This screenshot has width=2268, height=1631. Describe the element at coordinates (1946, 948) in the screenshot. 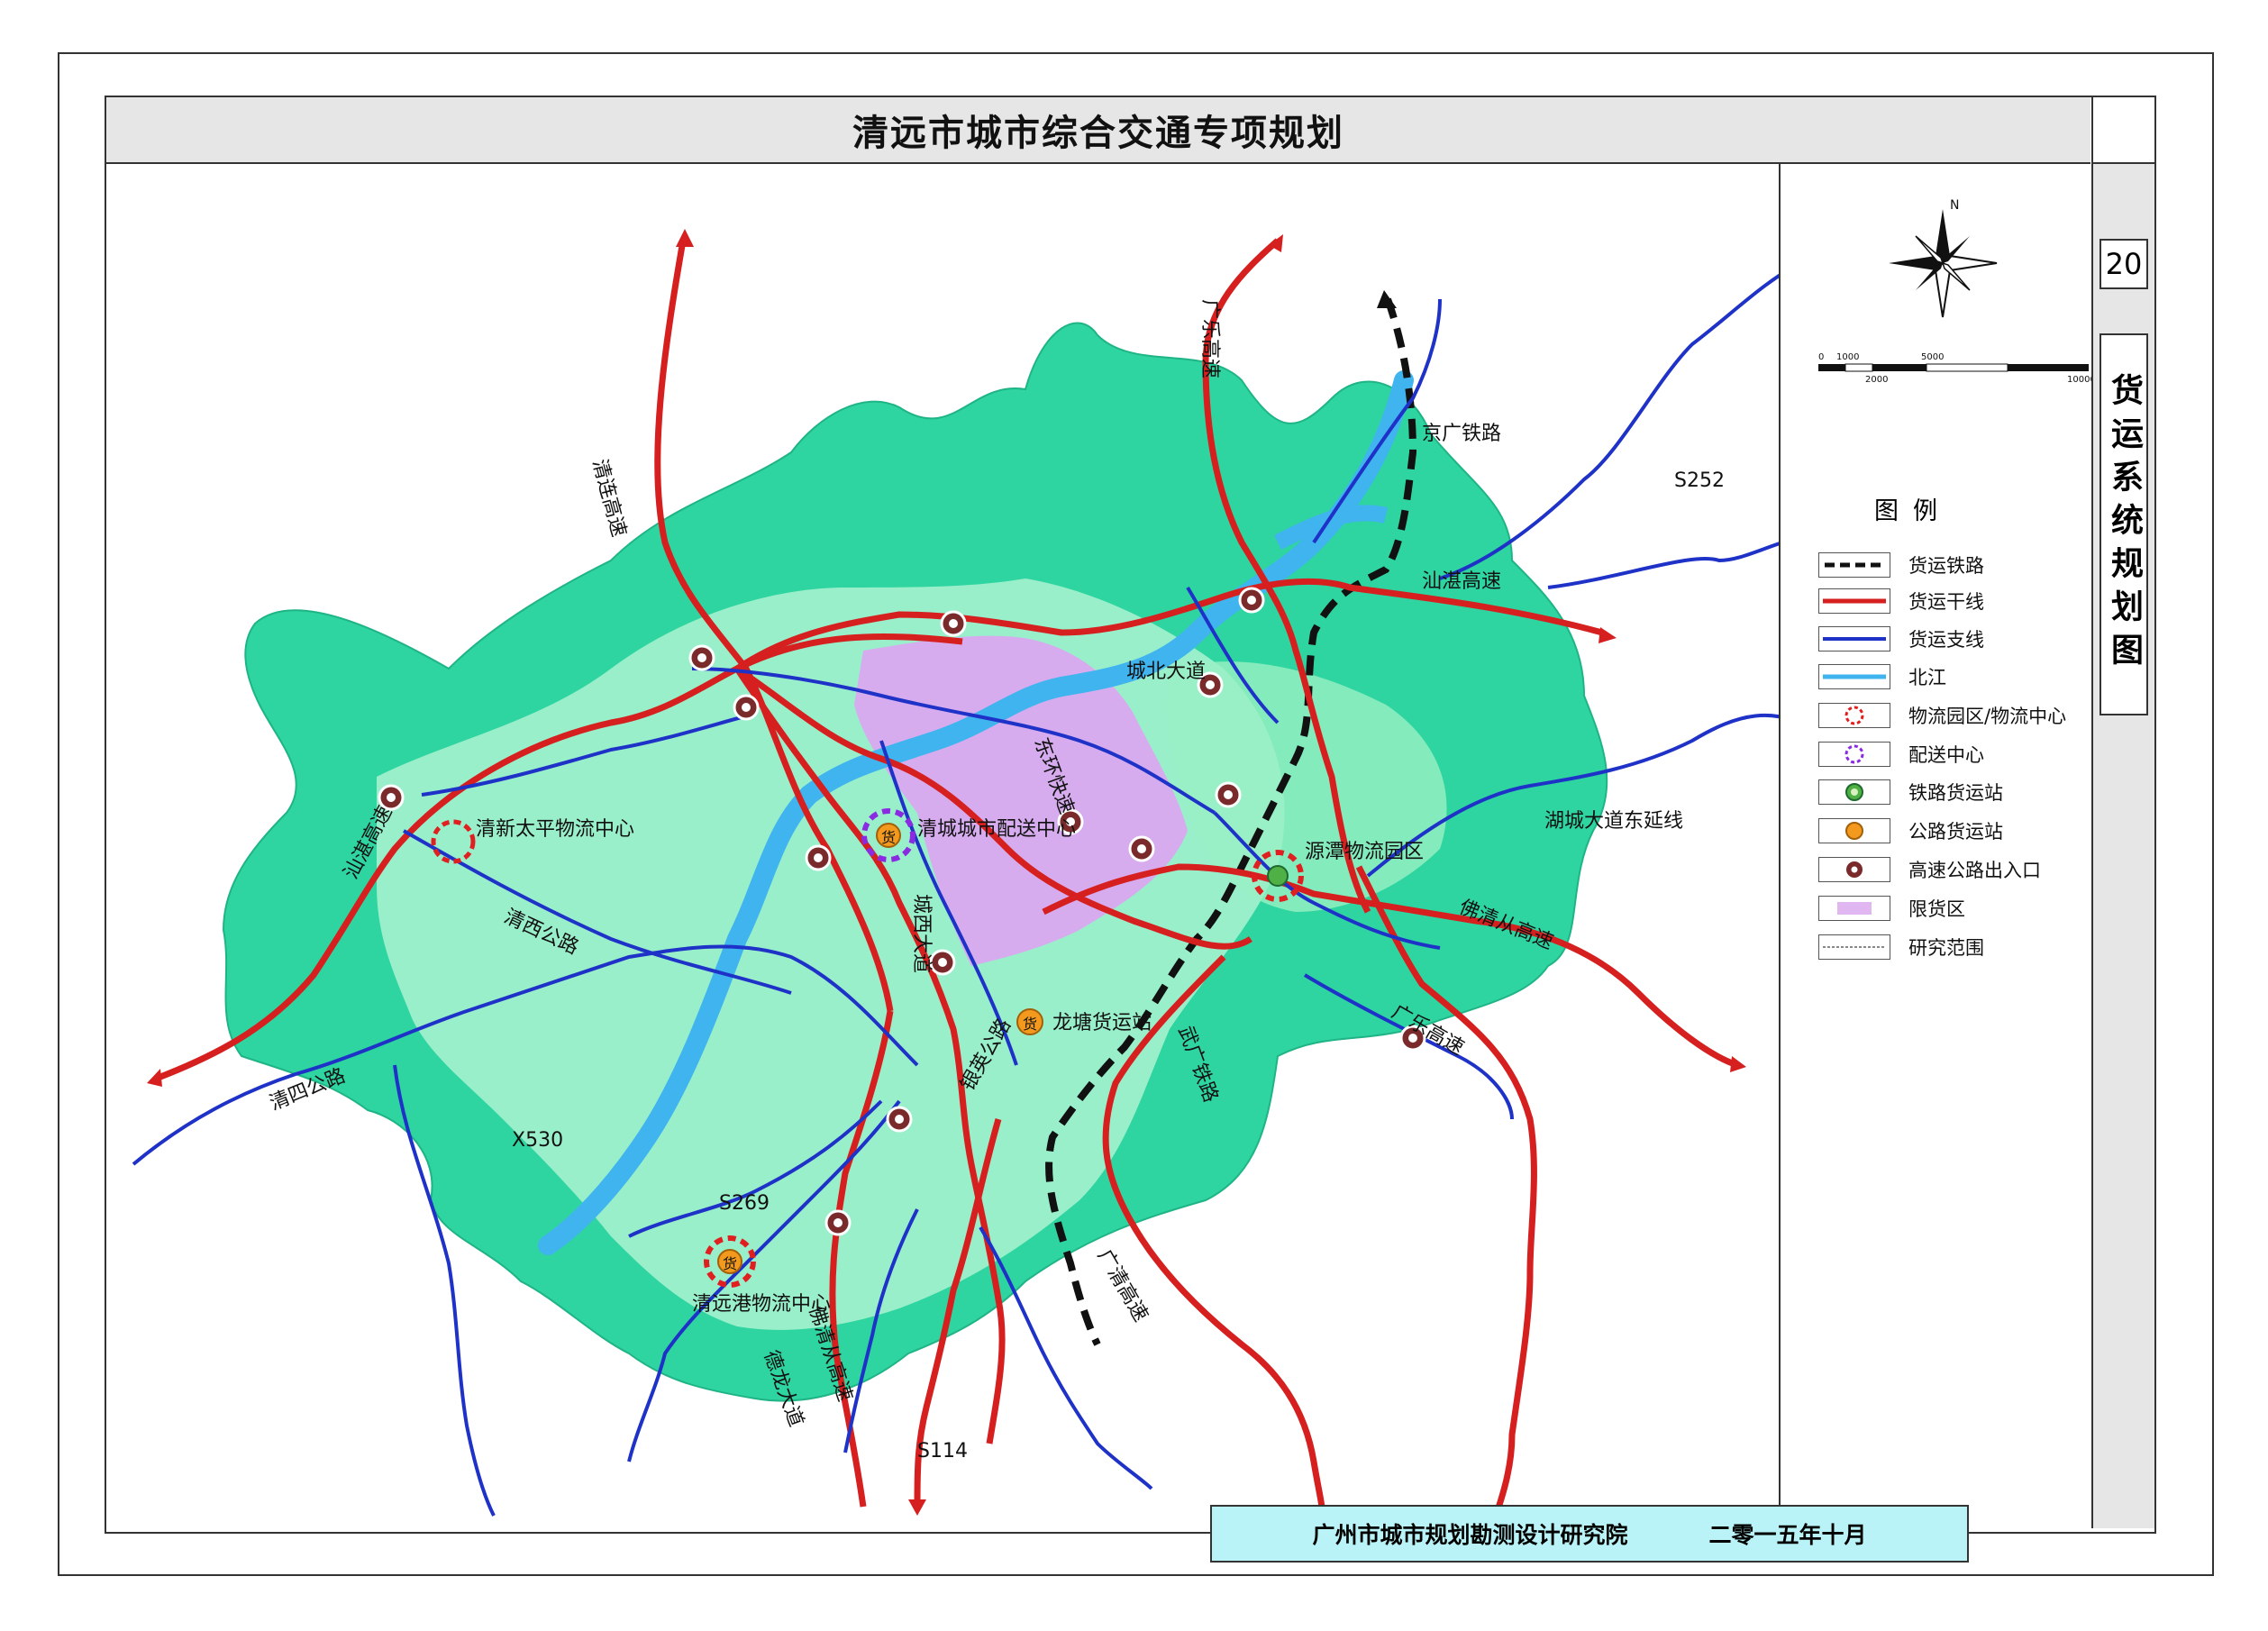

I see `legend-label: 研究范围` at that location.